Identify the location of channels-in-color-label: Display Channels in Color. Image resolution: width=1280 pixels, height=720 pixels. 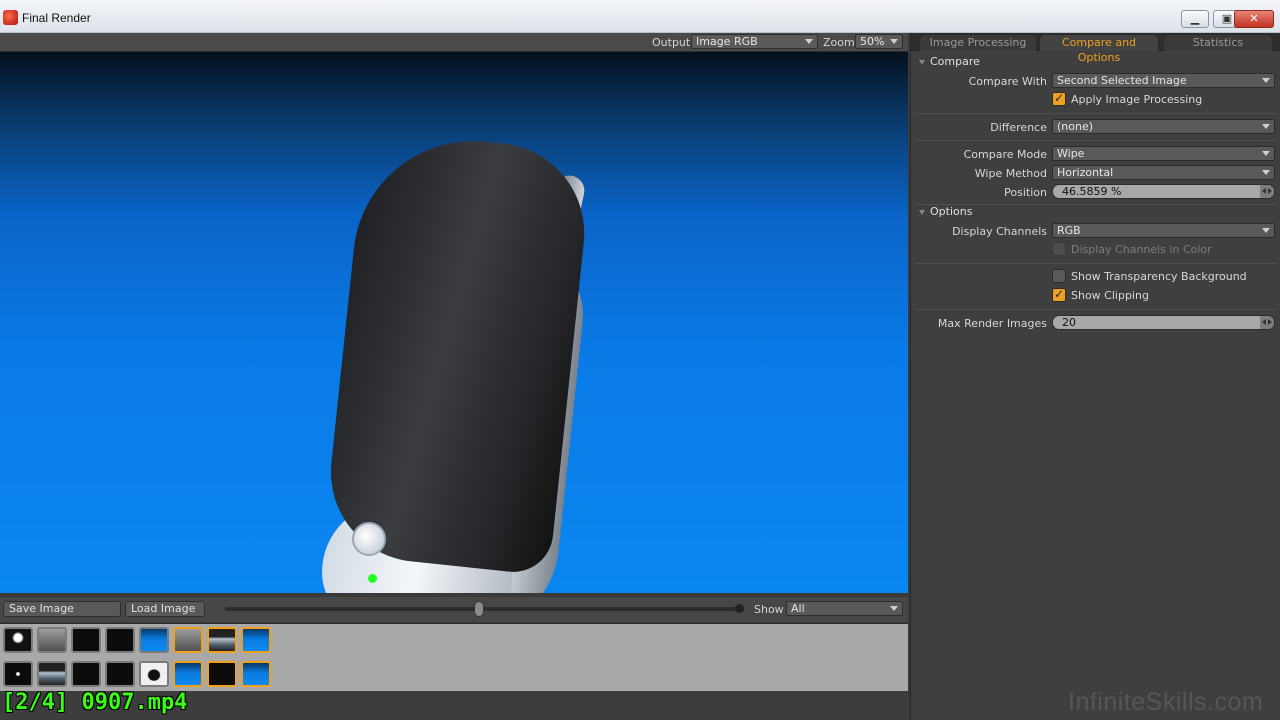
(1141, 249).